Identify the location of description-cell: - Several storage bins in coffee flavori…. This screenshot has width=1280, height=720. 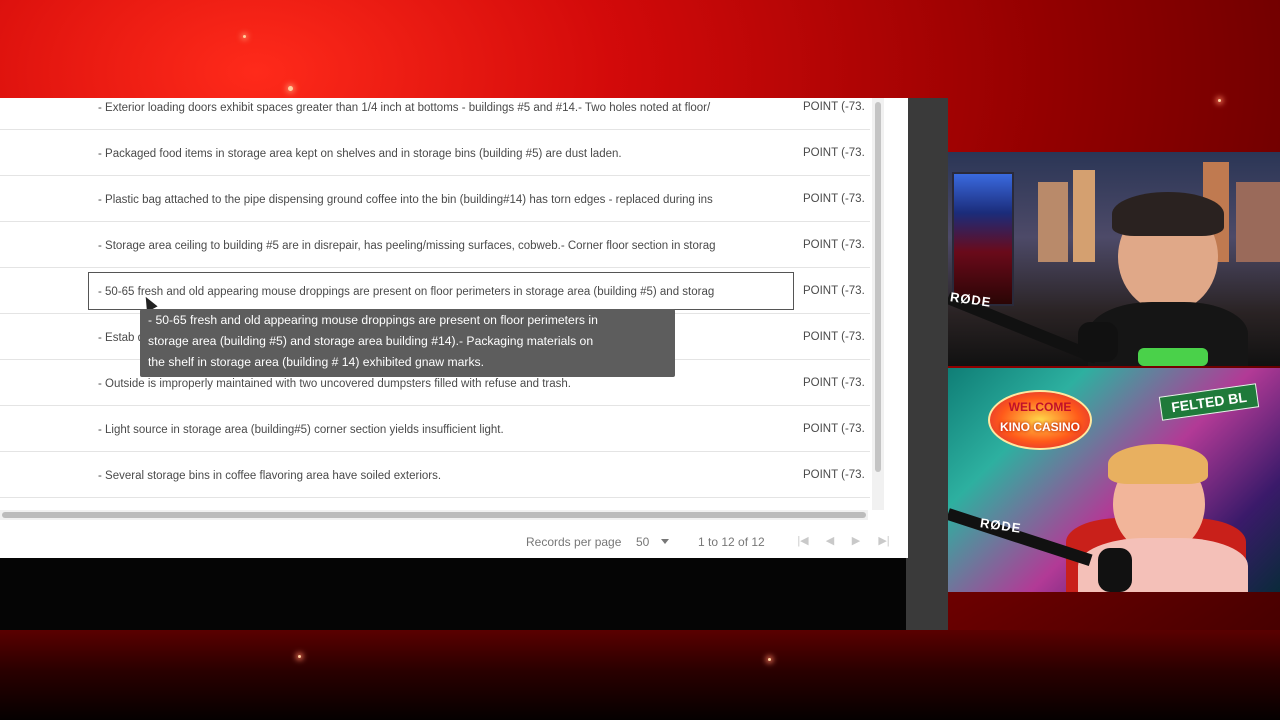
(270, 475).